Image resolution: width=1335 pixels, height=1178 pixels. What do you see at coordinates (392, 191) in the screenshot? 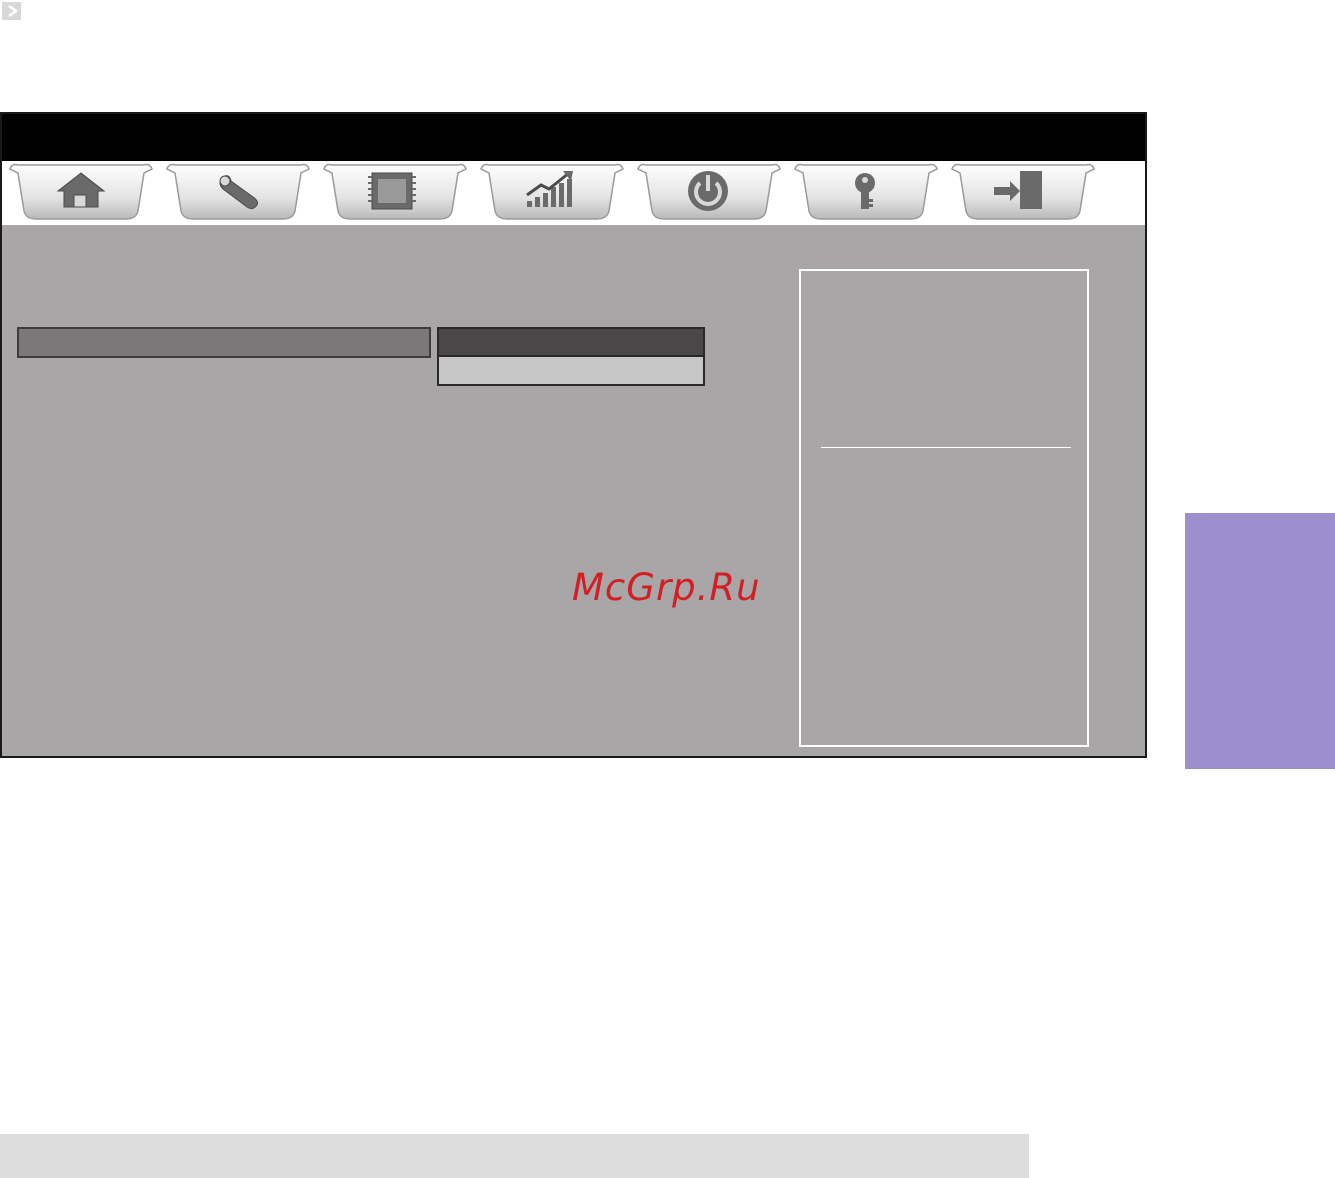
I see `chip-icon` at bounding box center [392, 191].